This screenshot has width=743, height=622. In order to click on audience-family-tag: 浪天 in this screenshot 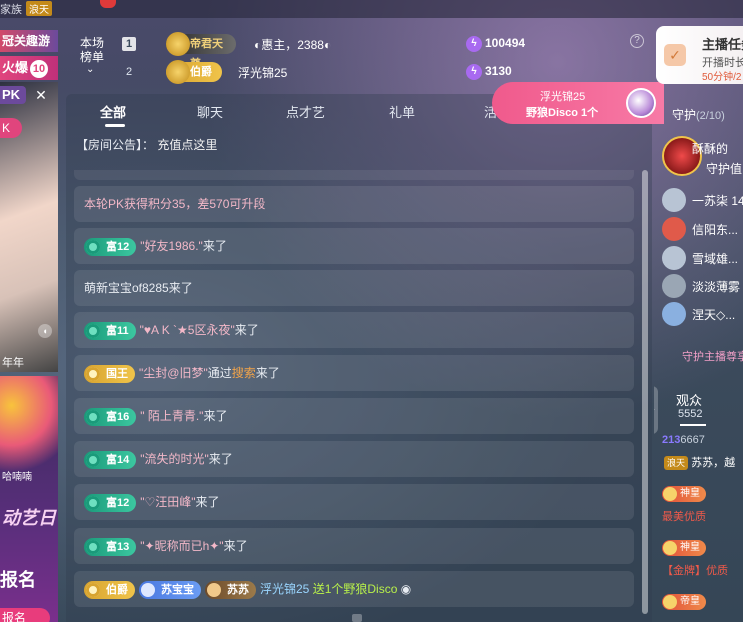, I will do `click(676, 463)`.